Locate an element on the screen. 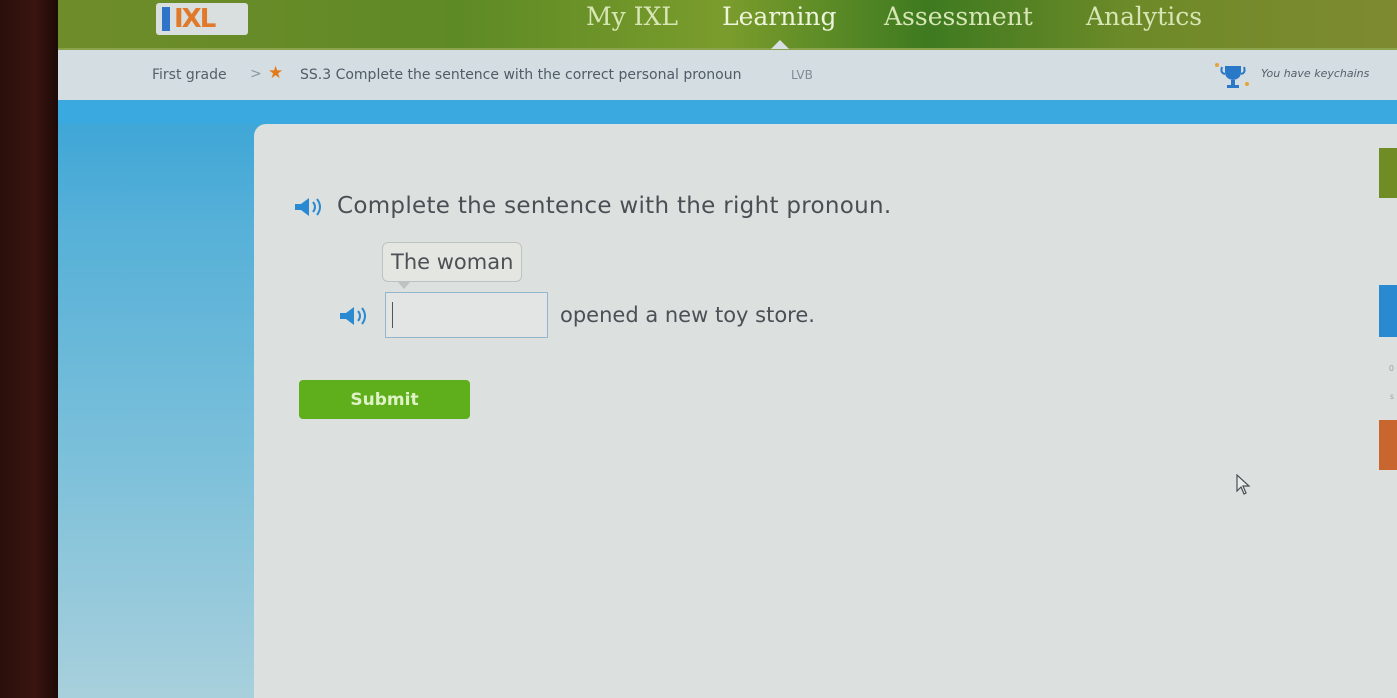 The width and height of the screenshot is (1397, 698). pronoun-answer-input is located at coordinates (466, 315).